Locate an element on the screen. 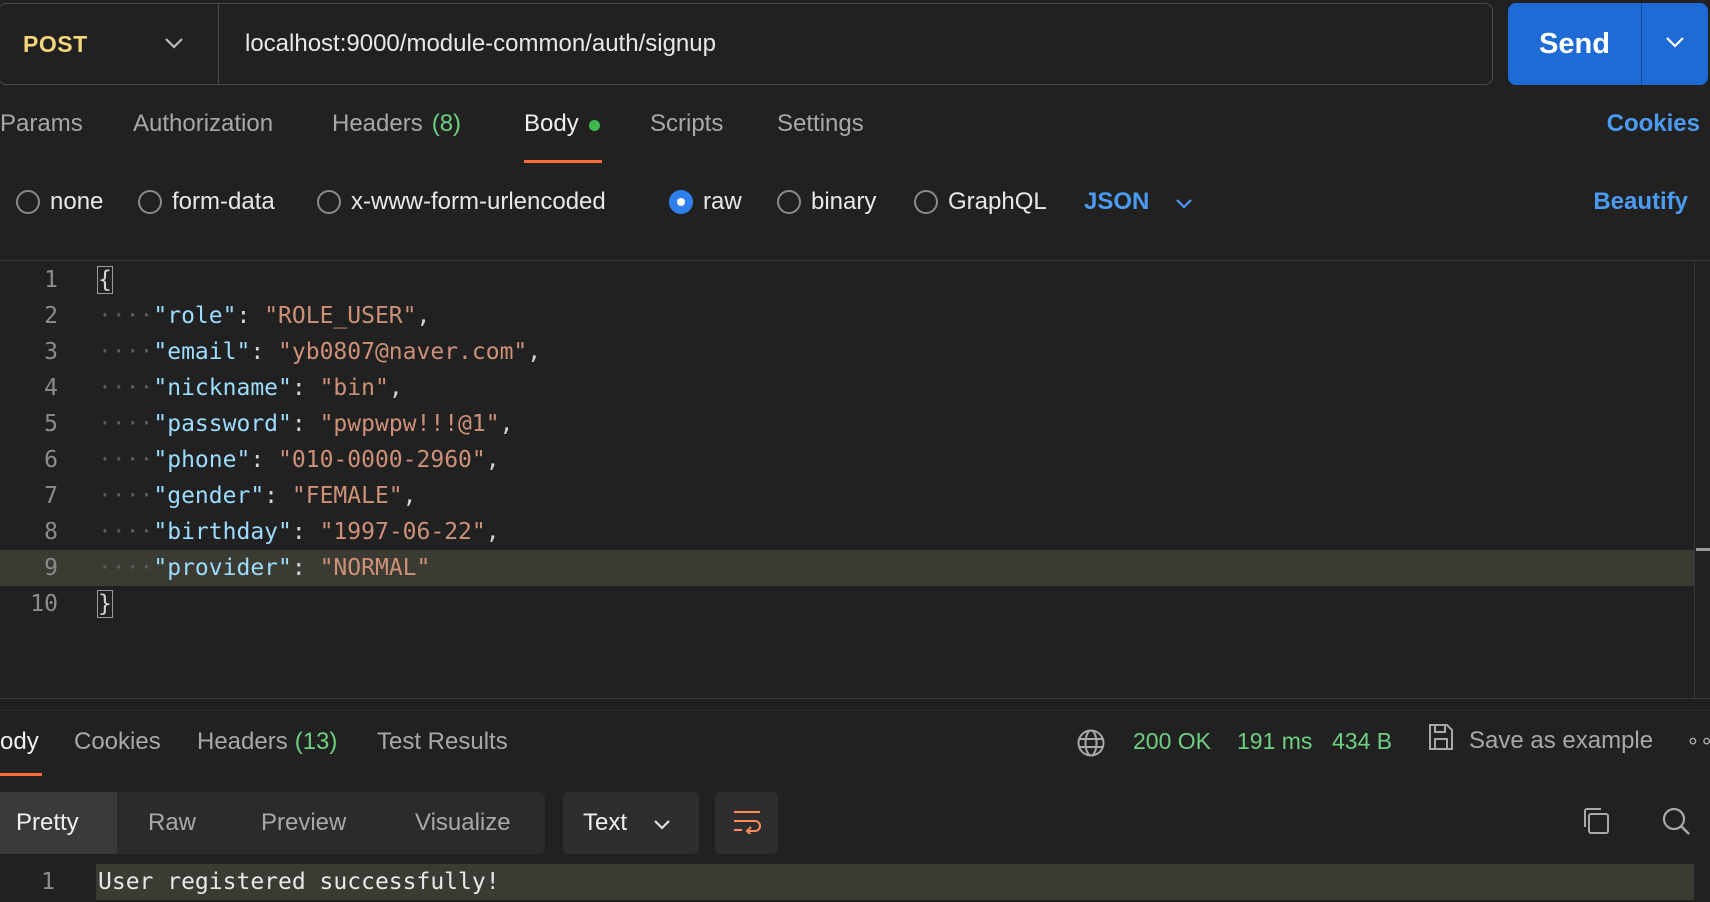 This screenshot has width=1710, height=902. resp-tab-test-results: Test Results is located at coordinates (442, 742).